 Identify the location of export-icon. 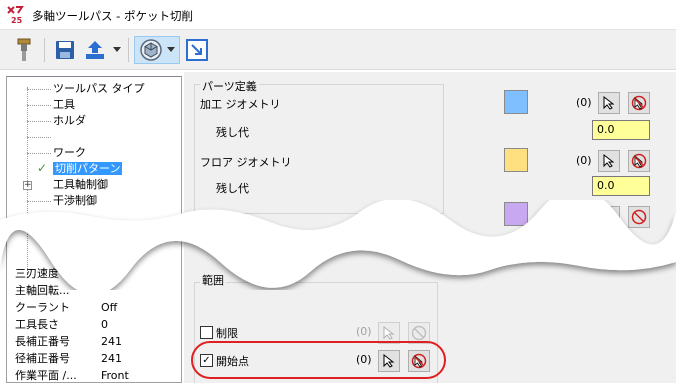
(95, 50).